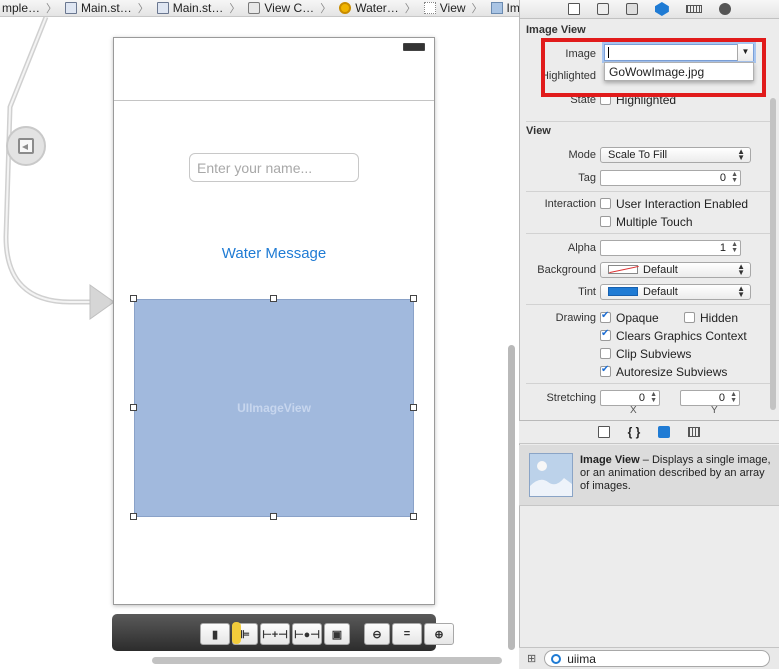 This screenshot has height=669, width=779. What do you see at coordinates (623, 270) in the screenshot?
I see `clear-color-swatch` at bounding box center [623, 270].